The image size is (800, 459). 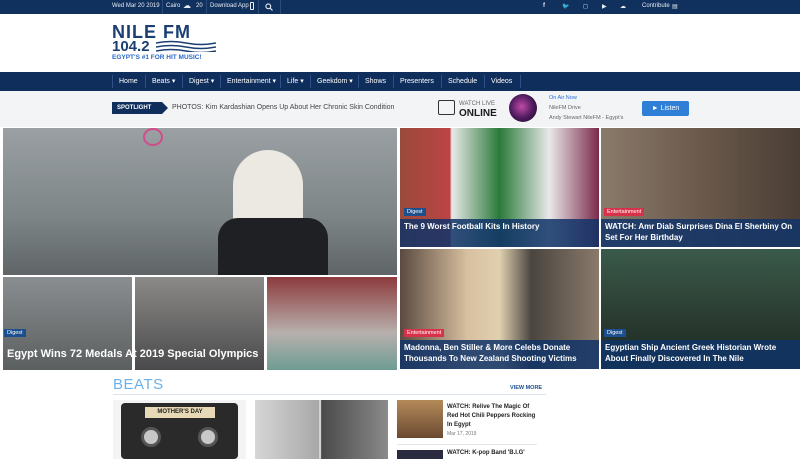 What do you see at coordinates (252, 6) in the screenshot?
I see `phone-icon` at bounding box center [252, 6].